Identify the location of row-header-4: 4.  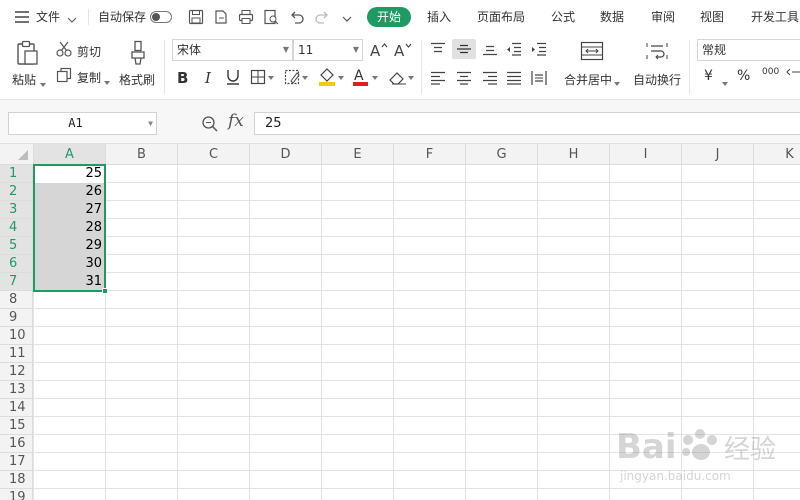
(16, 228).